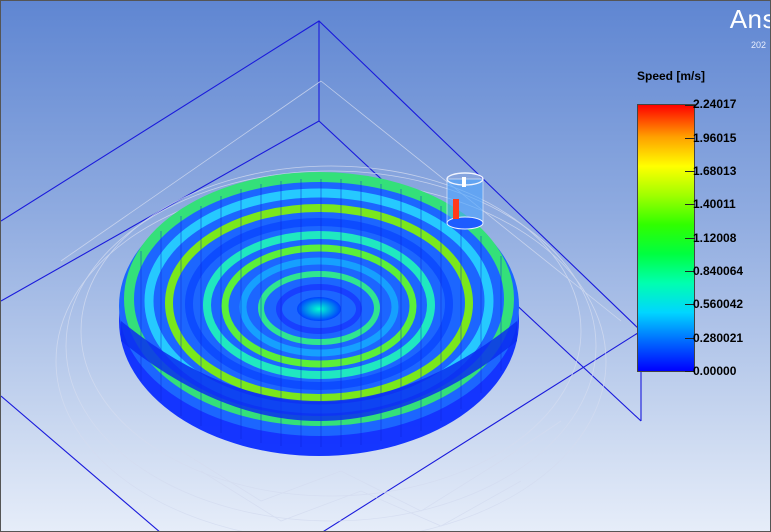 The height and width of the screenshot is (532, 771). Describe the element at coordinates (80, 463) in the screenshot. I see `bbox-edge-bottom-left` at that location.